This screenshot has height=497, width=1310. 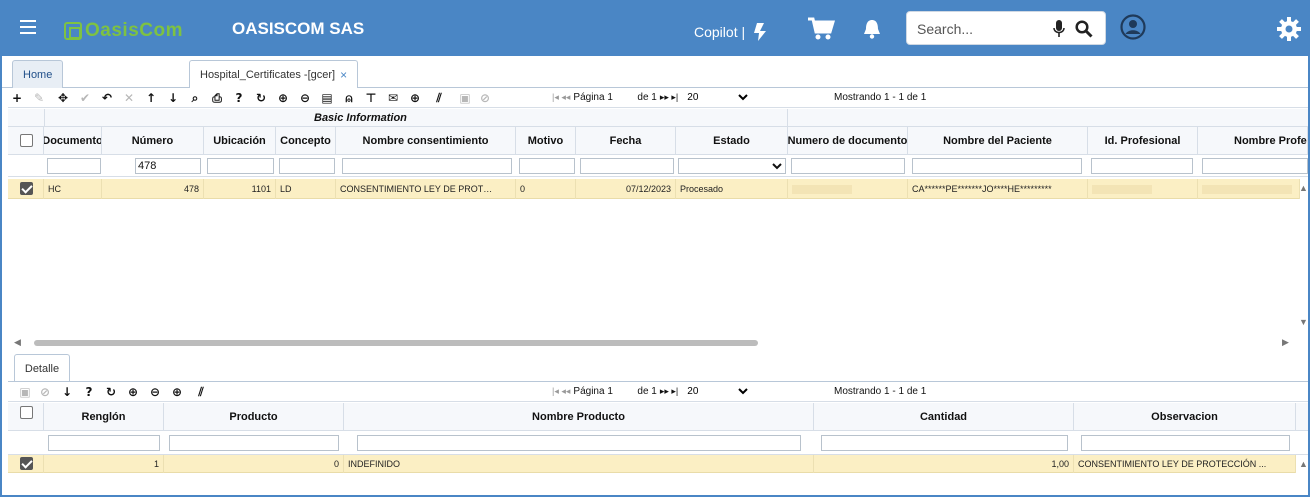 What do you see at coordinates (426, 141) in the screenshot?
I see `col-nombre-consentimiento: Nombre consentimiento` at bounding box center [426, 141].